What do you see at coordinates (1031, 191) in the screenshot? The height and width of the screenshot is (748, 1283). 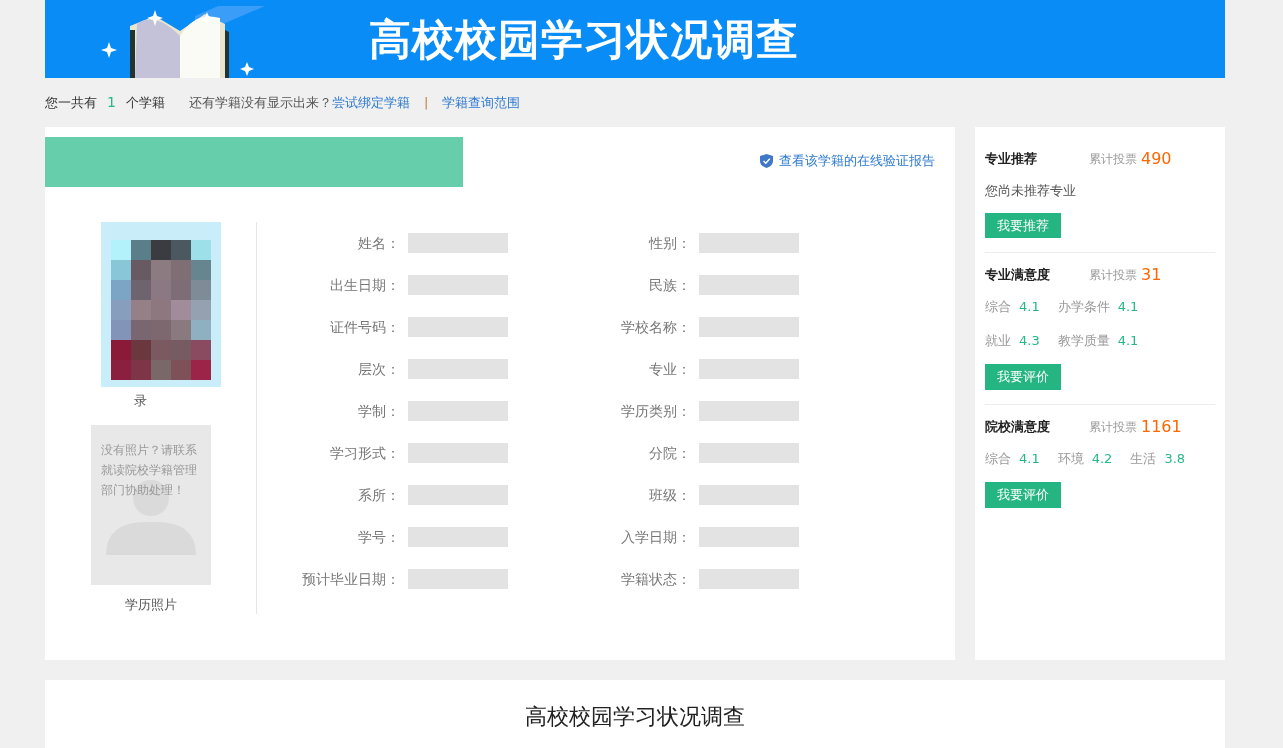 I see `empty-note: 您尚未推荐专业` at bounding box center [1031, 191].